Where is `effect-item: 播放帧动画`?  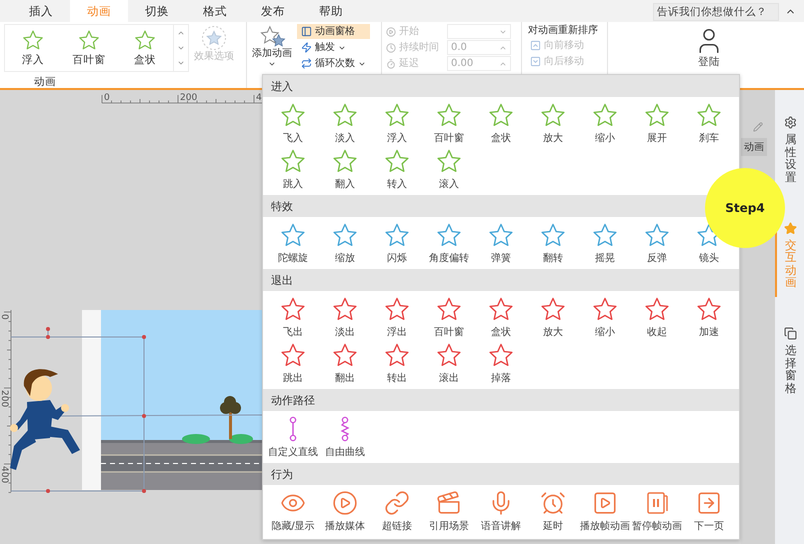
effect-item: 播放帧动画 is located at coordinates (605, 511).